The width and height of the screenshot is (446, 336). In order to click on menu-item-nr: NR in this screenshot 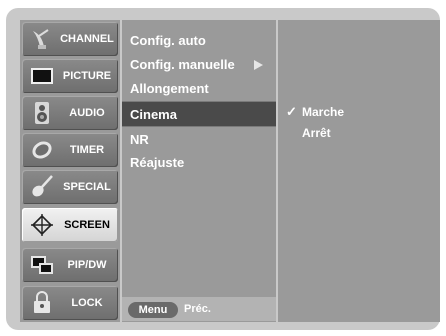, I will do `click(199, 139)`.